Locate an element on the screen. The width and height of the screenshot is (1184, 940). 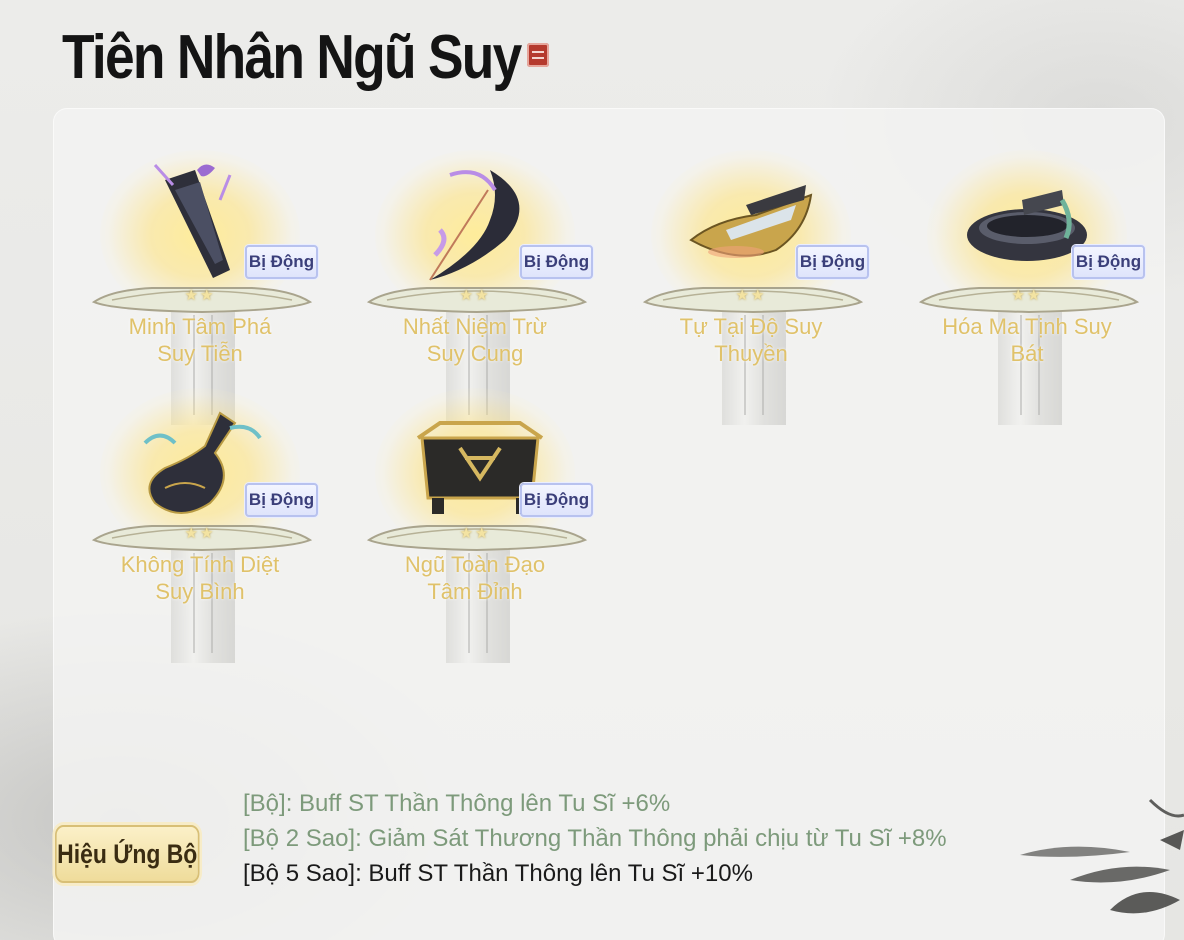
artifact-card-6: Bị Động ★★ Ngũ Toàn Đạo Tâm Đỉnh is located at coordinates (475, 515).